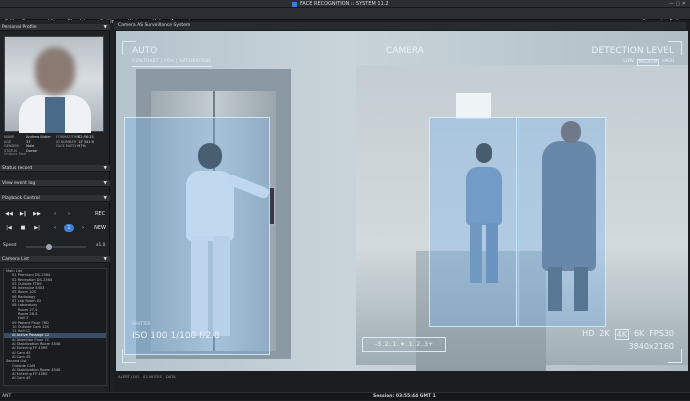  Describe the element at coordinates (100, 228) in the screenshot. I see `new-button: NEW` at that location.